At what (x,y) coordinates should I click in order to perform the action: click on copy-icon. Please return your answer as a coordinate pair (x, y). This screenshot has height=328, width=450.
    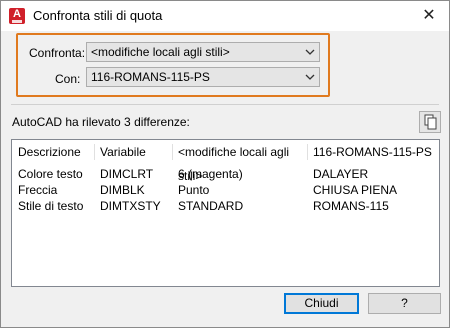
    Looking at the image, I should click on (430, 122).